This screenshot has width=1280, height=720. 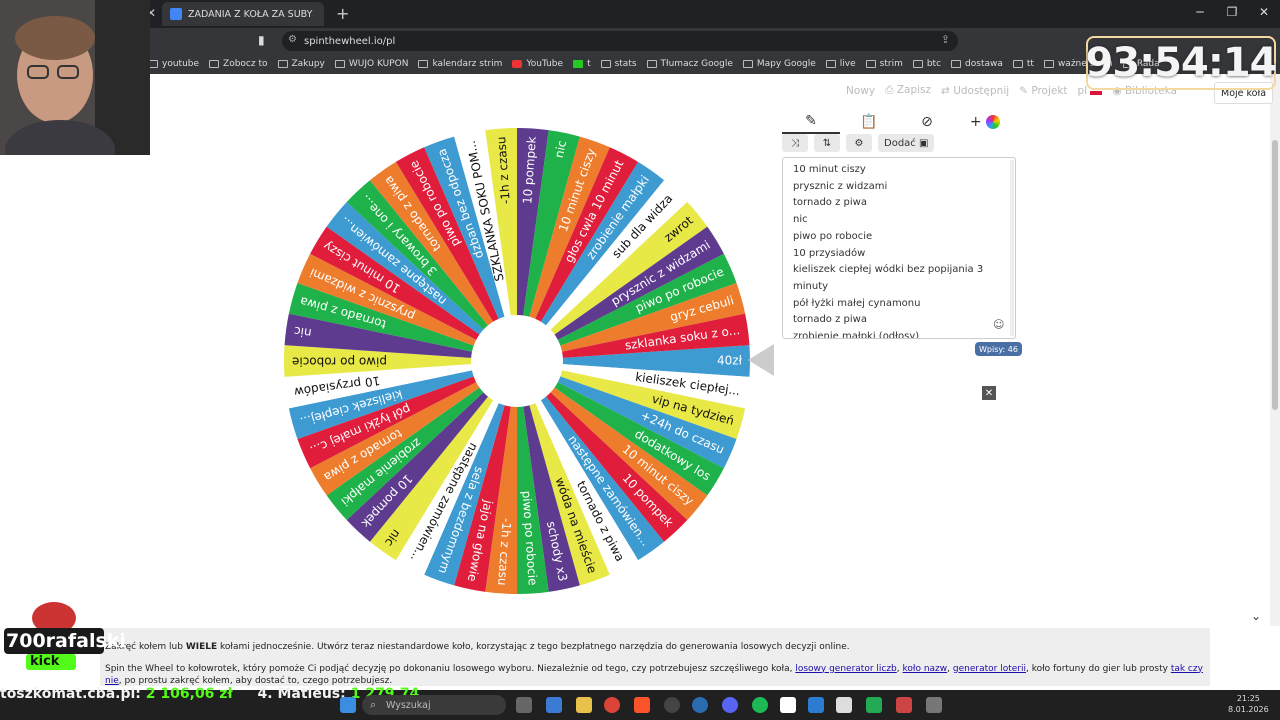 What do you see at coordinates (1256, 616) in the screenshot?
I see `chevron-down-icon: ⌄` at bounding box center [1256, 616].